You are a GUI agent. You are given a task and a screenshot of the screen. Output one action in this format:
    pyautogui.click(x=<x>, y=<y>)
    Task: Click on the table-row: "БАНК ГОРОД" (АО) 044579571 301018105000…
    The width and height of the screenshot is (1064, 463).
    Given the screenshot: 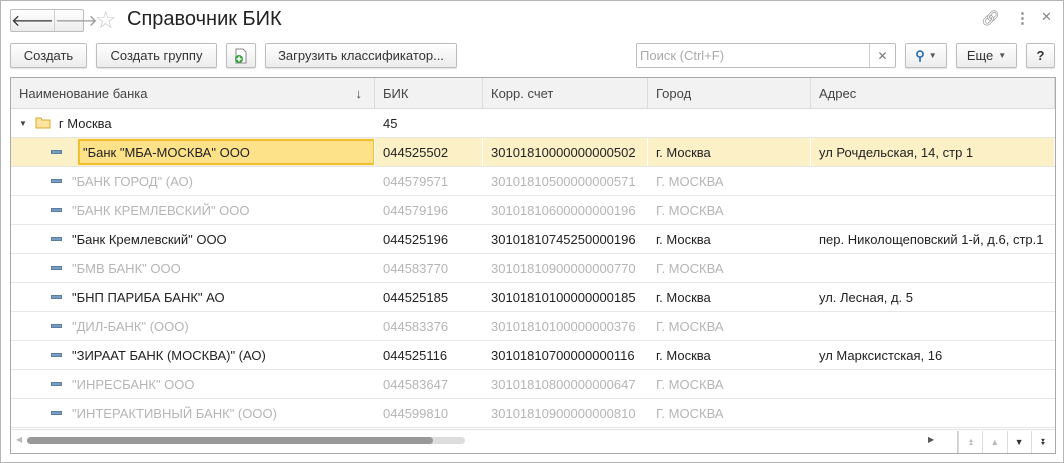 What is the action you would take?
    pyautogui.click(x=533, y=181)
    